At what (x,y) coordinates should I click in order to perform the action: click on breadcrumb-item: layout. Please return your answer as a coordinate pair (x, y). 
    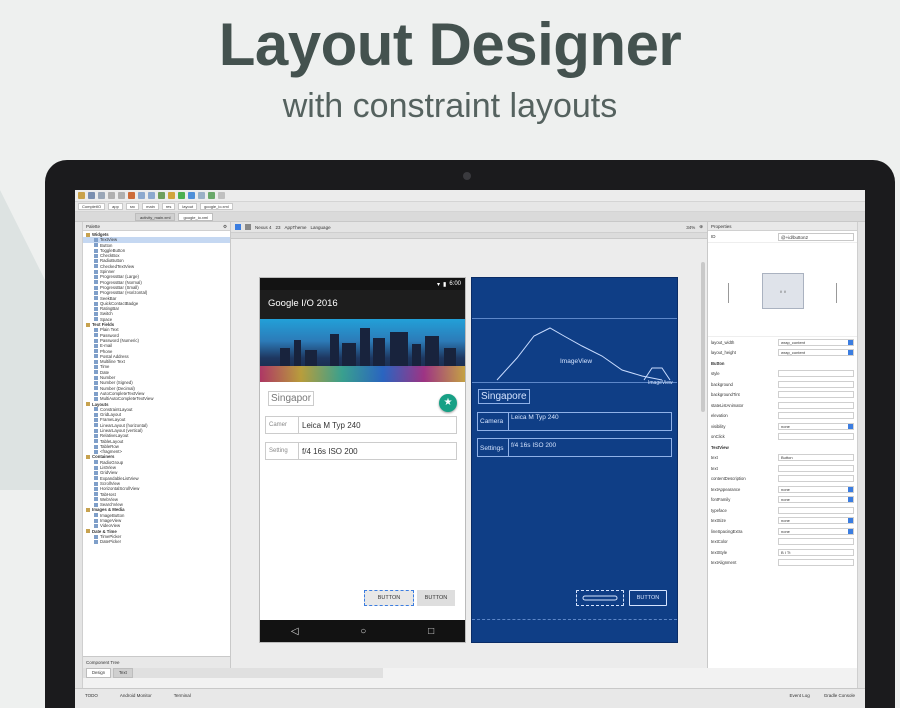
    Looking at the image, I should click on (188, 206).